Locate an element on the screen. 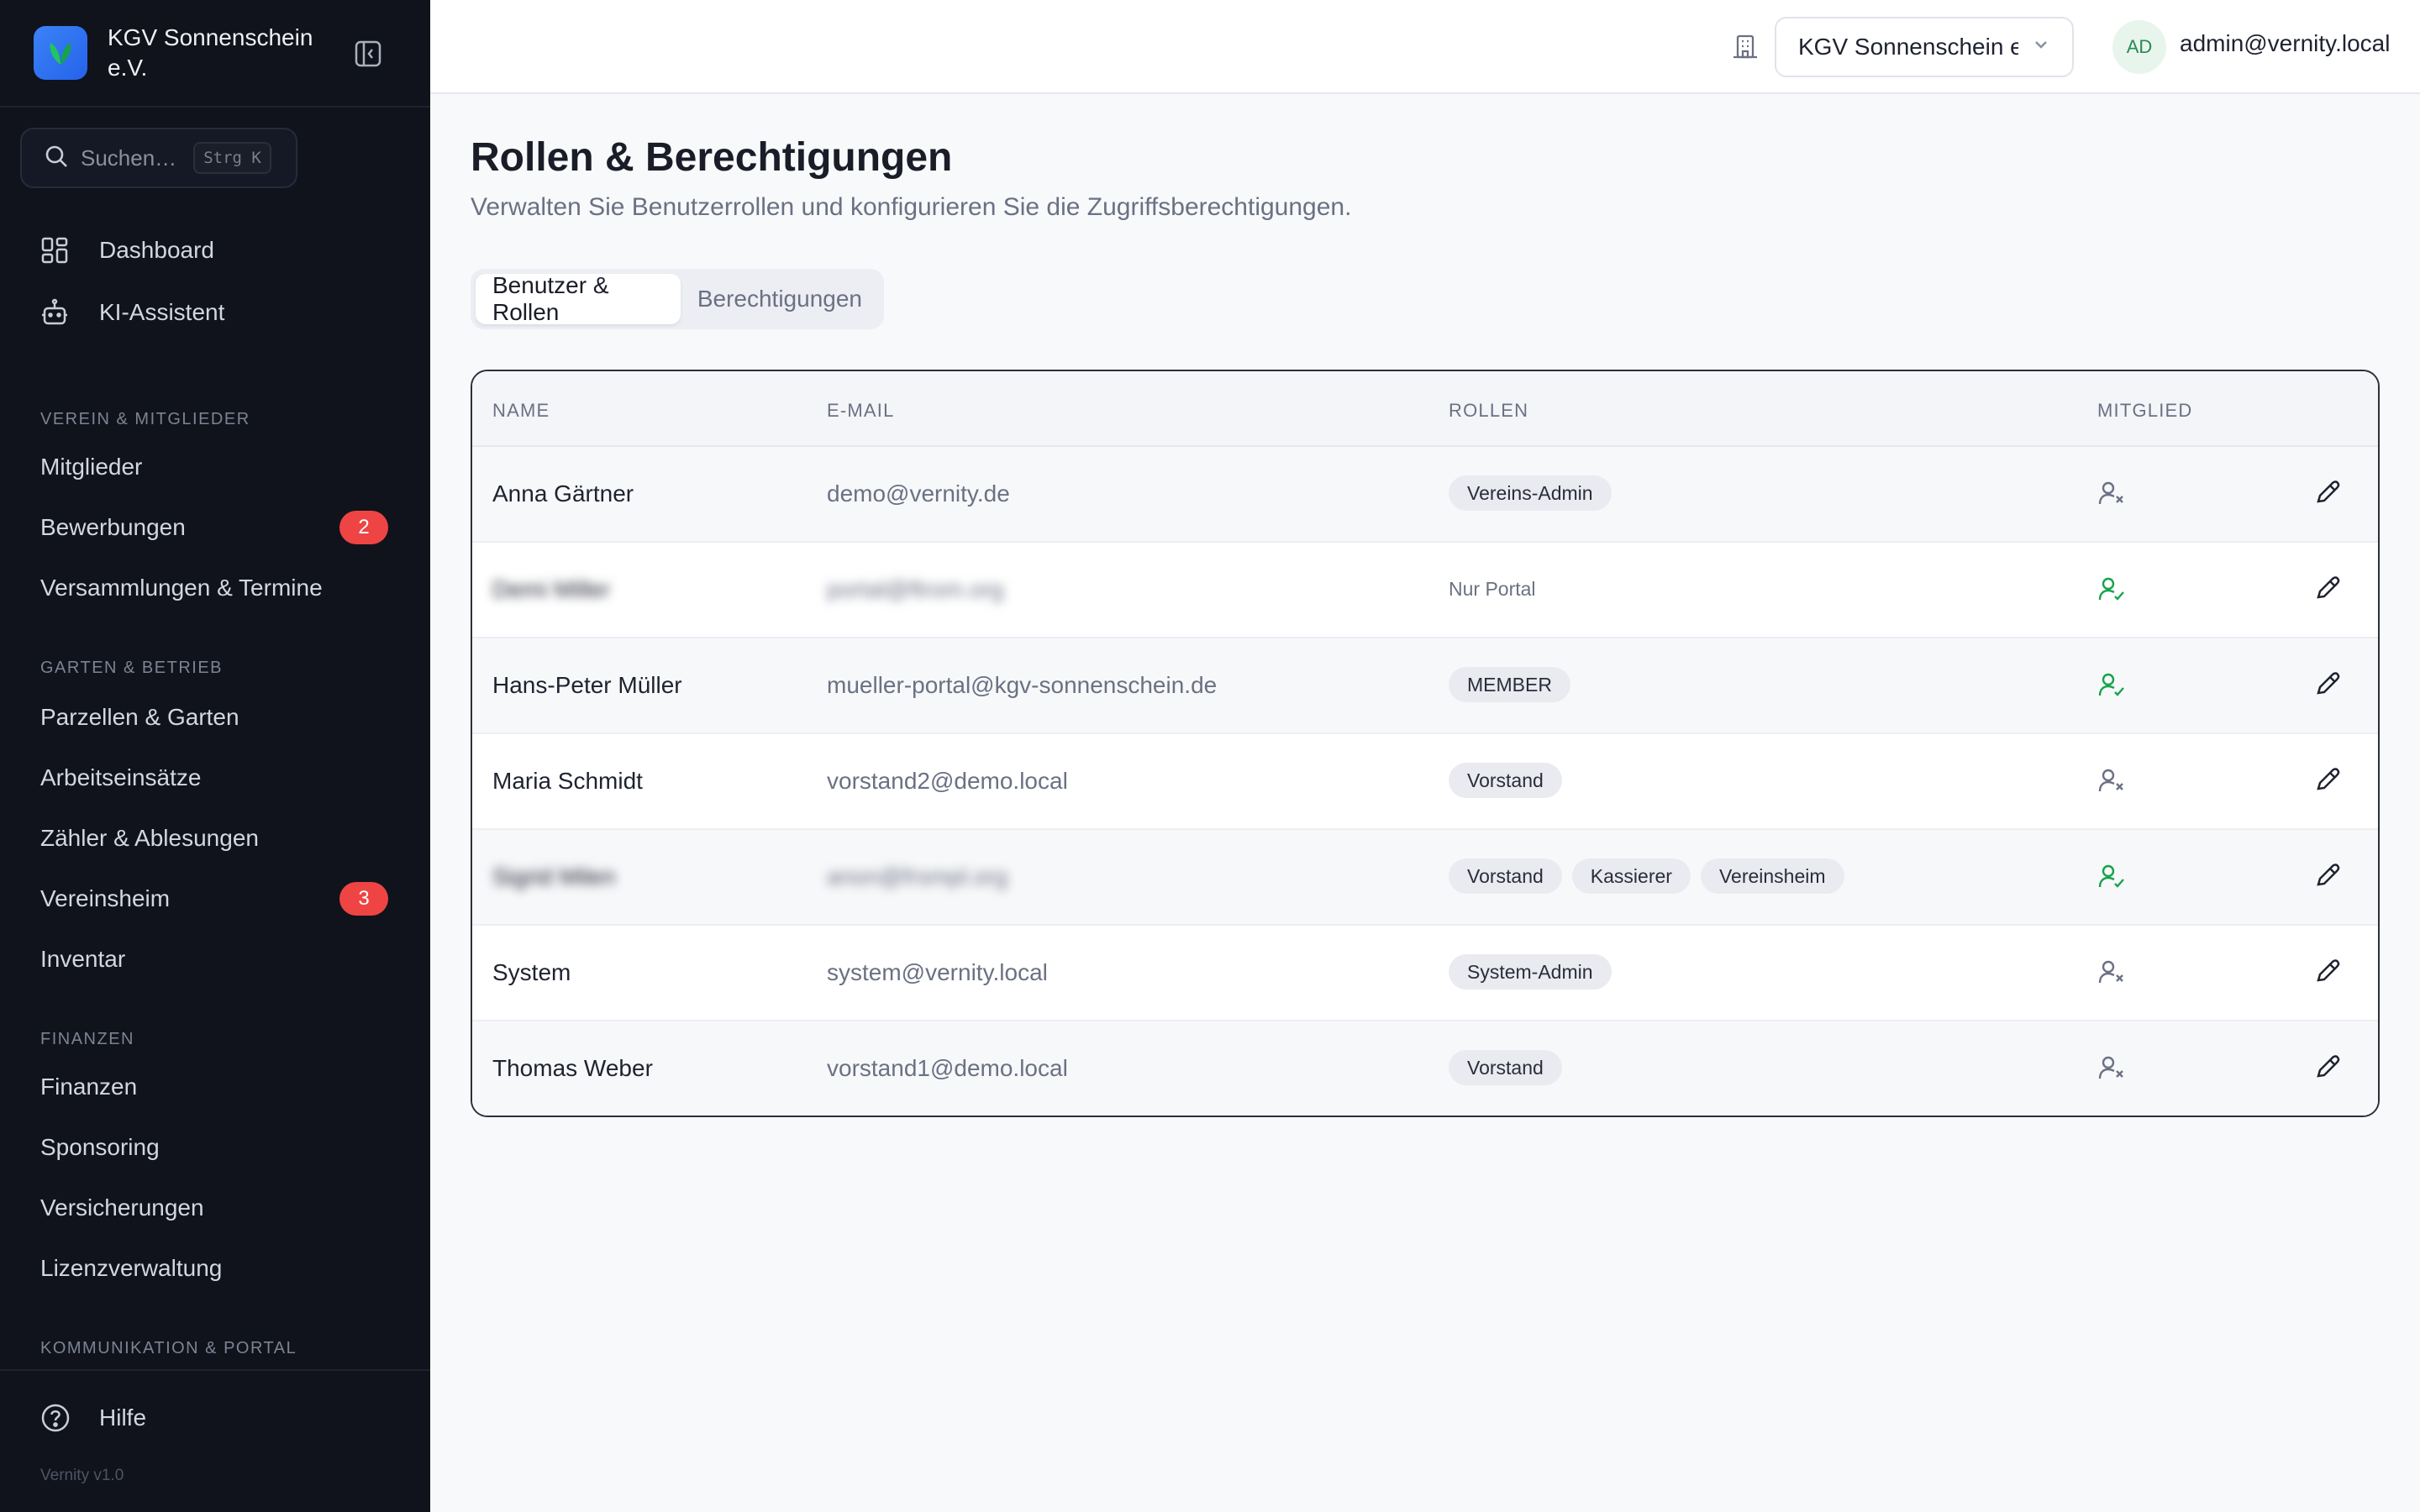 This screenshot has height=1512, width=2420. sidebar-item-inventar: Inventar is located at coordinates (215, 959).